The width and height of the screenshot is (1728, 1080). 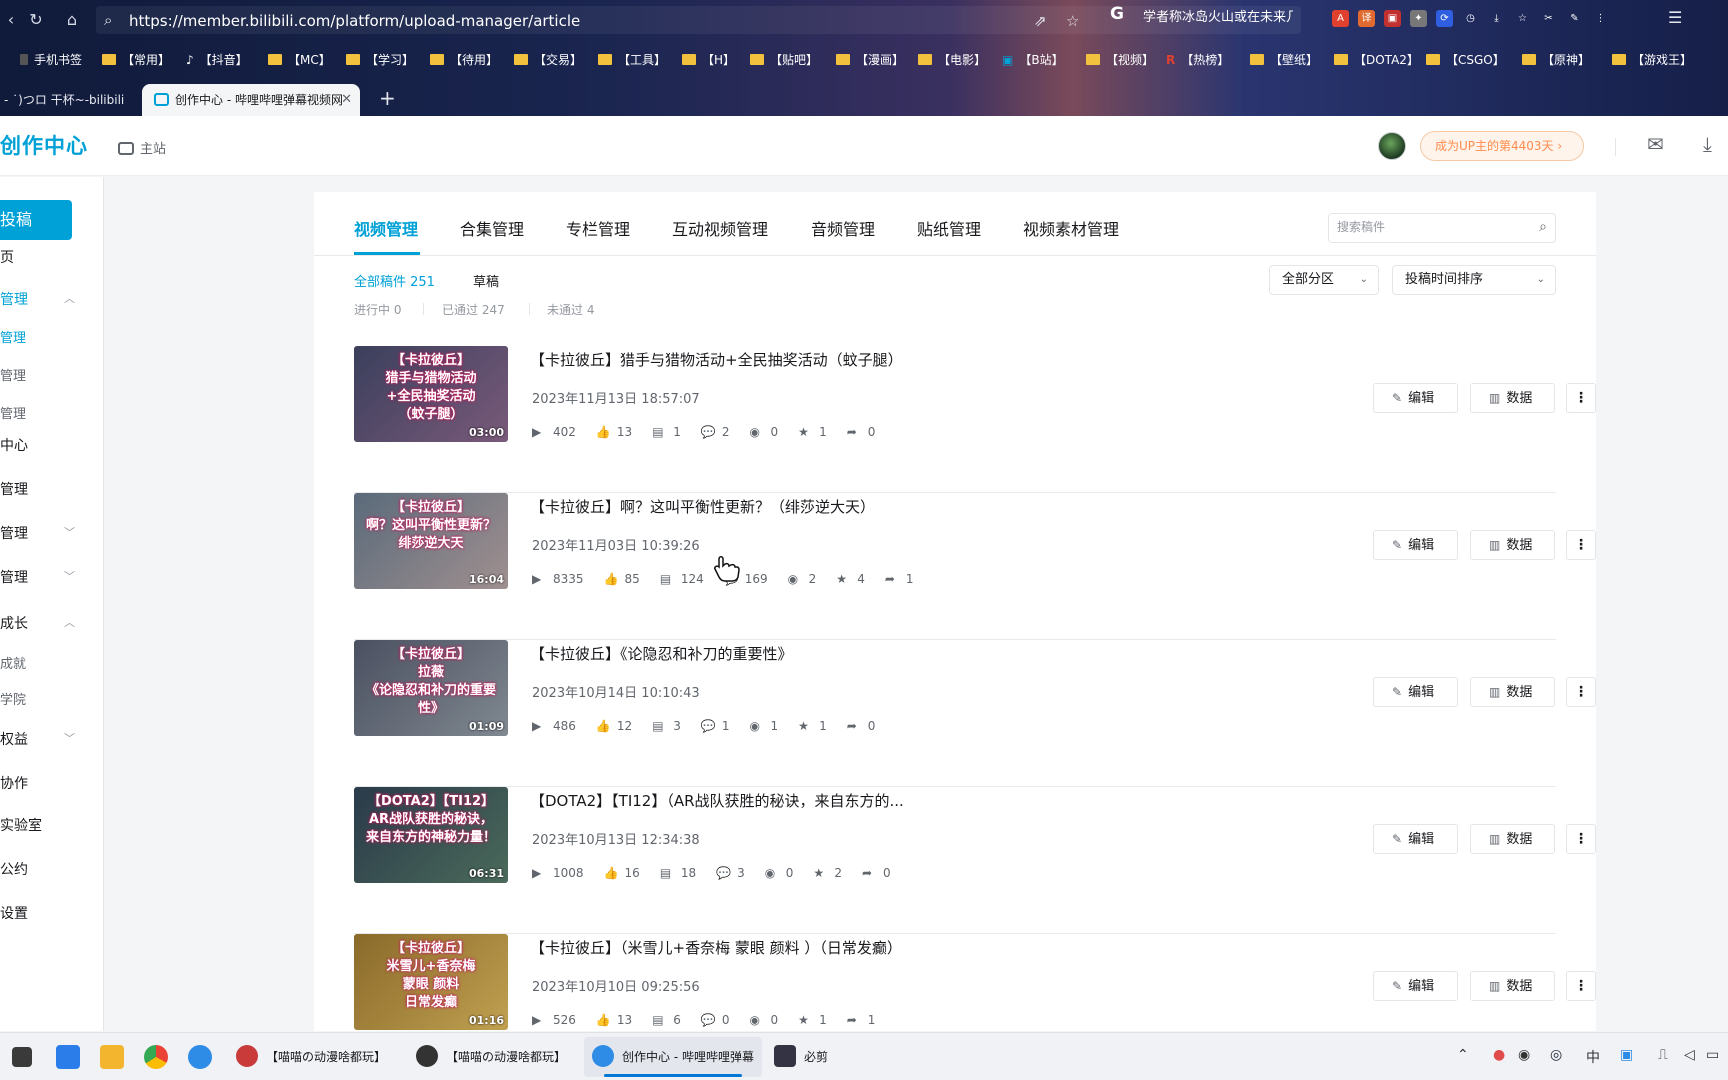 What do you see at coordinates (1522, 18) in the screenshot?
I see `favorites-icon: ☆` at bounding box center [1522, 18].